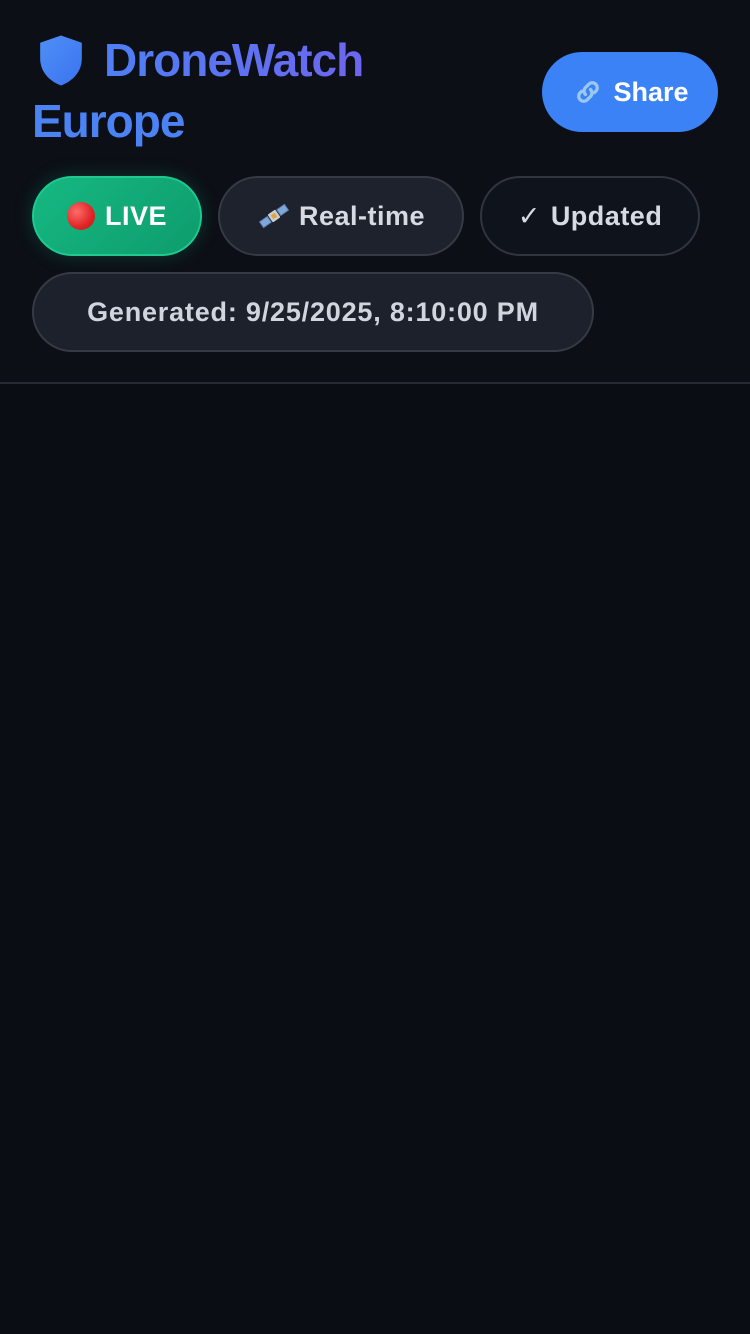 The image size is (750, 1334). What do you see at coordinates (606, 215) in the screenshot?
I see `updated-badge-label: Updated` at bounding box center [606, 215].